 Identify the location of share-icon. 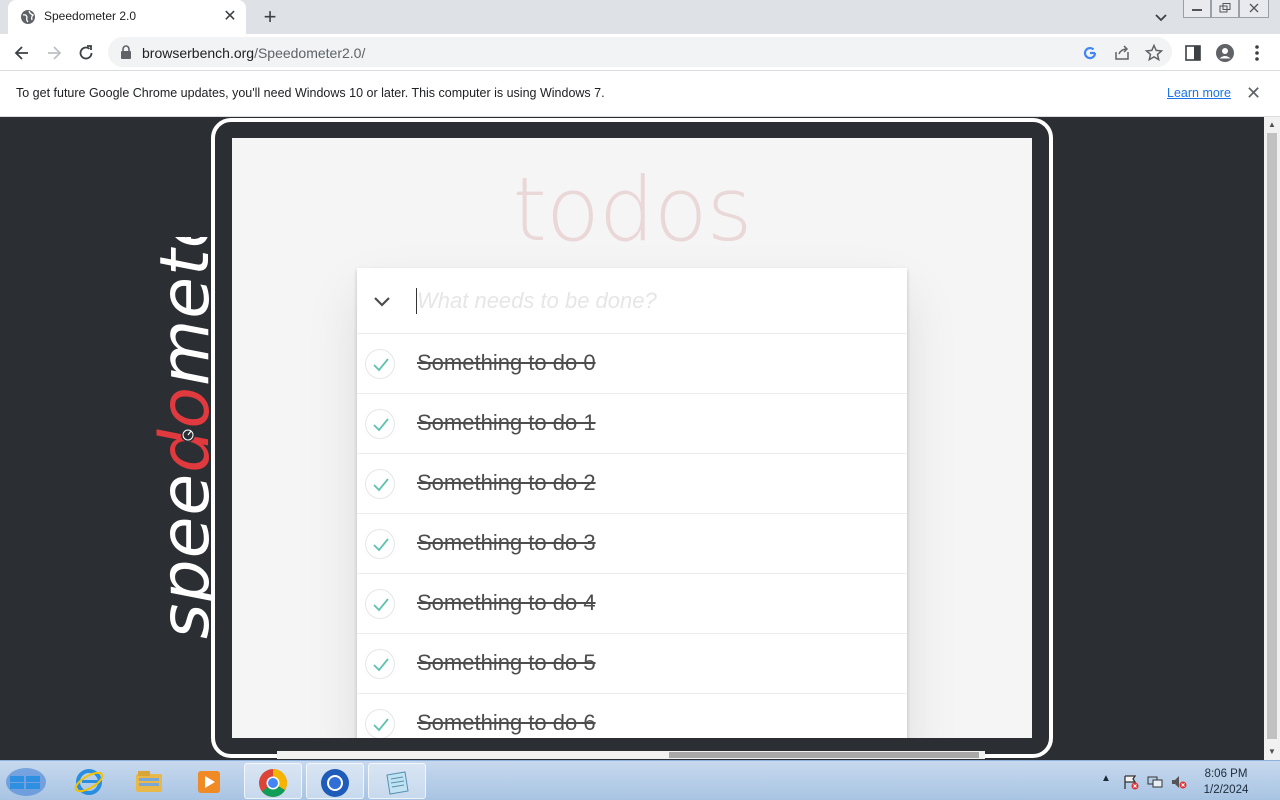
(1122, 53).